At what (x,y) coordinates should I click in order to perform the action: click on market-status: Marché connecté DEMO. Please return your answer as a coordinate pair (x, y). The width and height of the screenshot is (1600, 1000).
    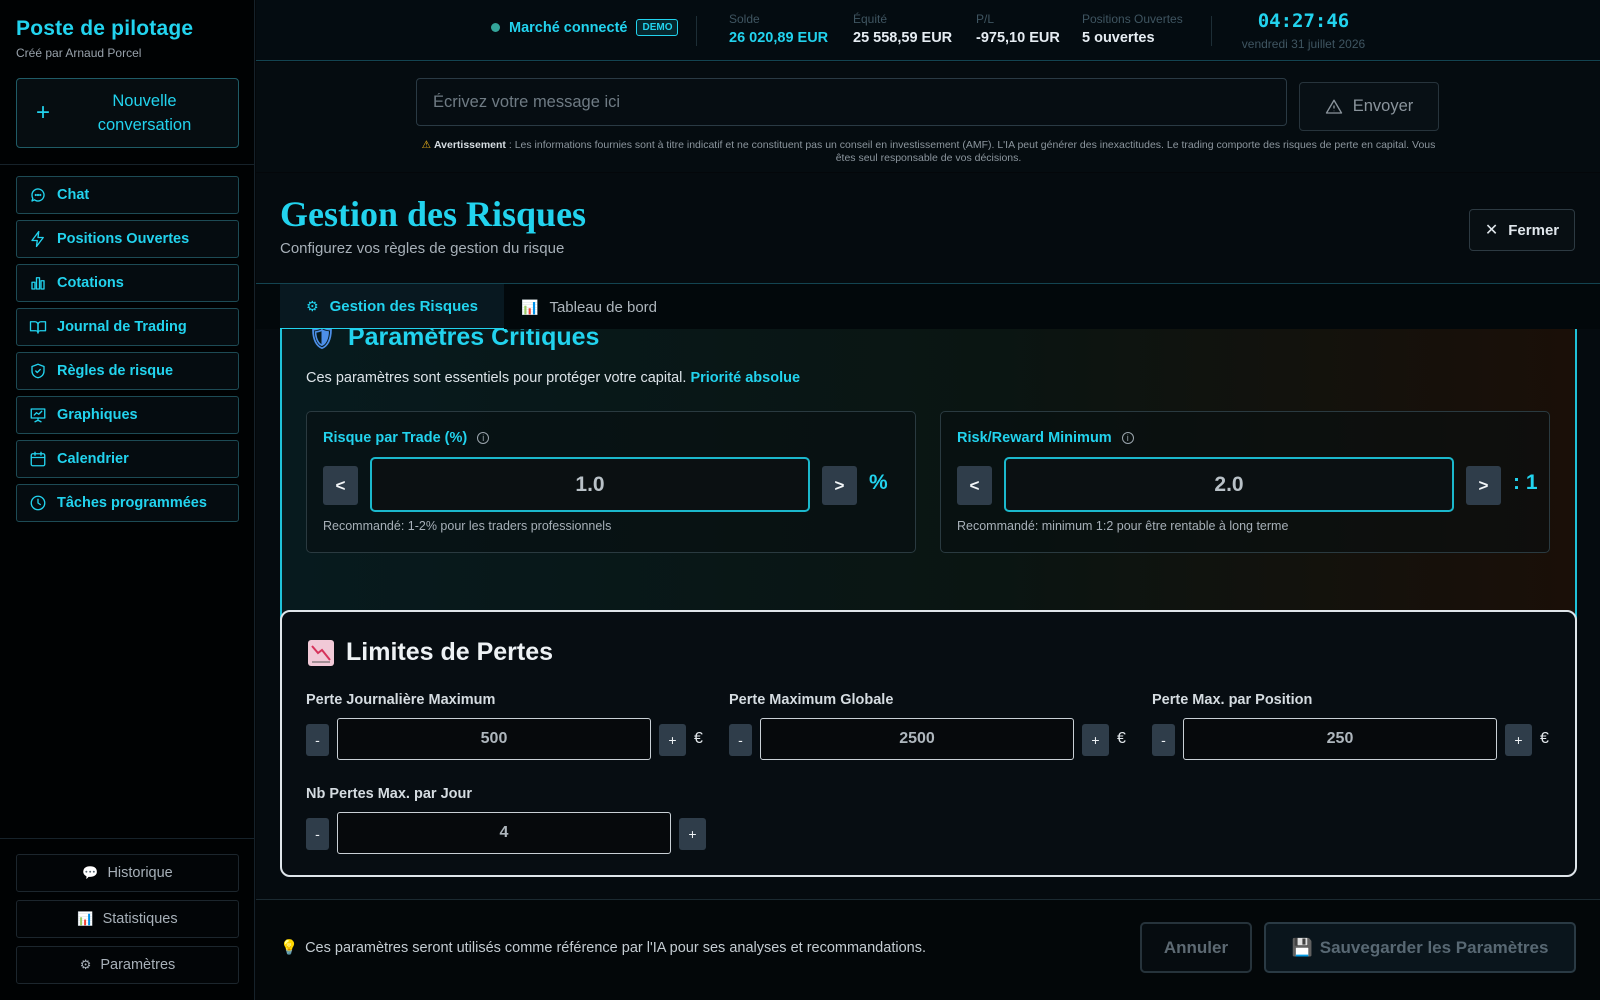
    Looking at the image, I should click on (585, 27).